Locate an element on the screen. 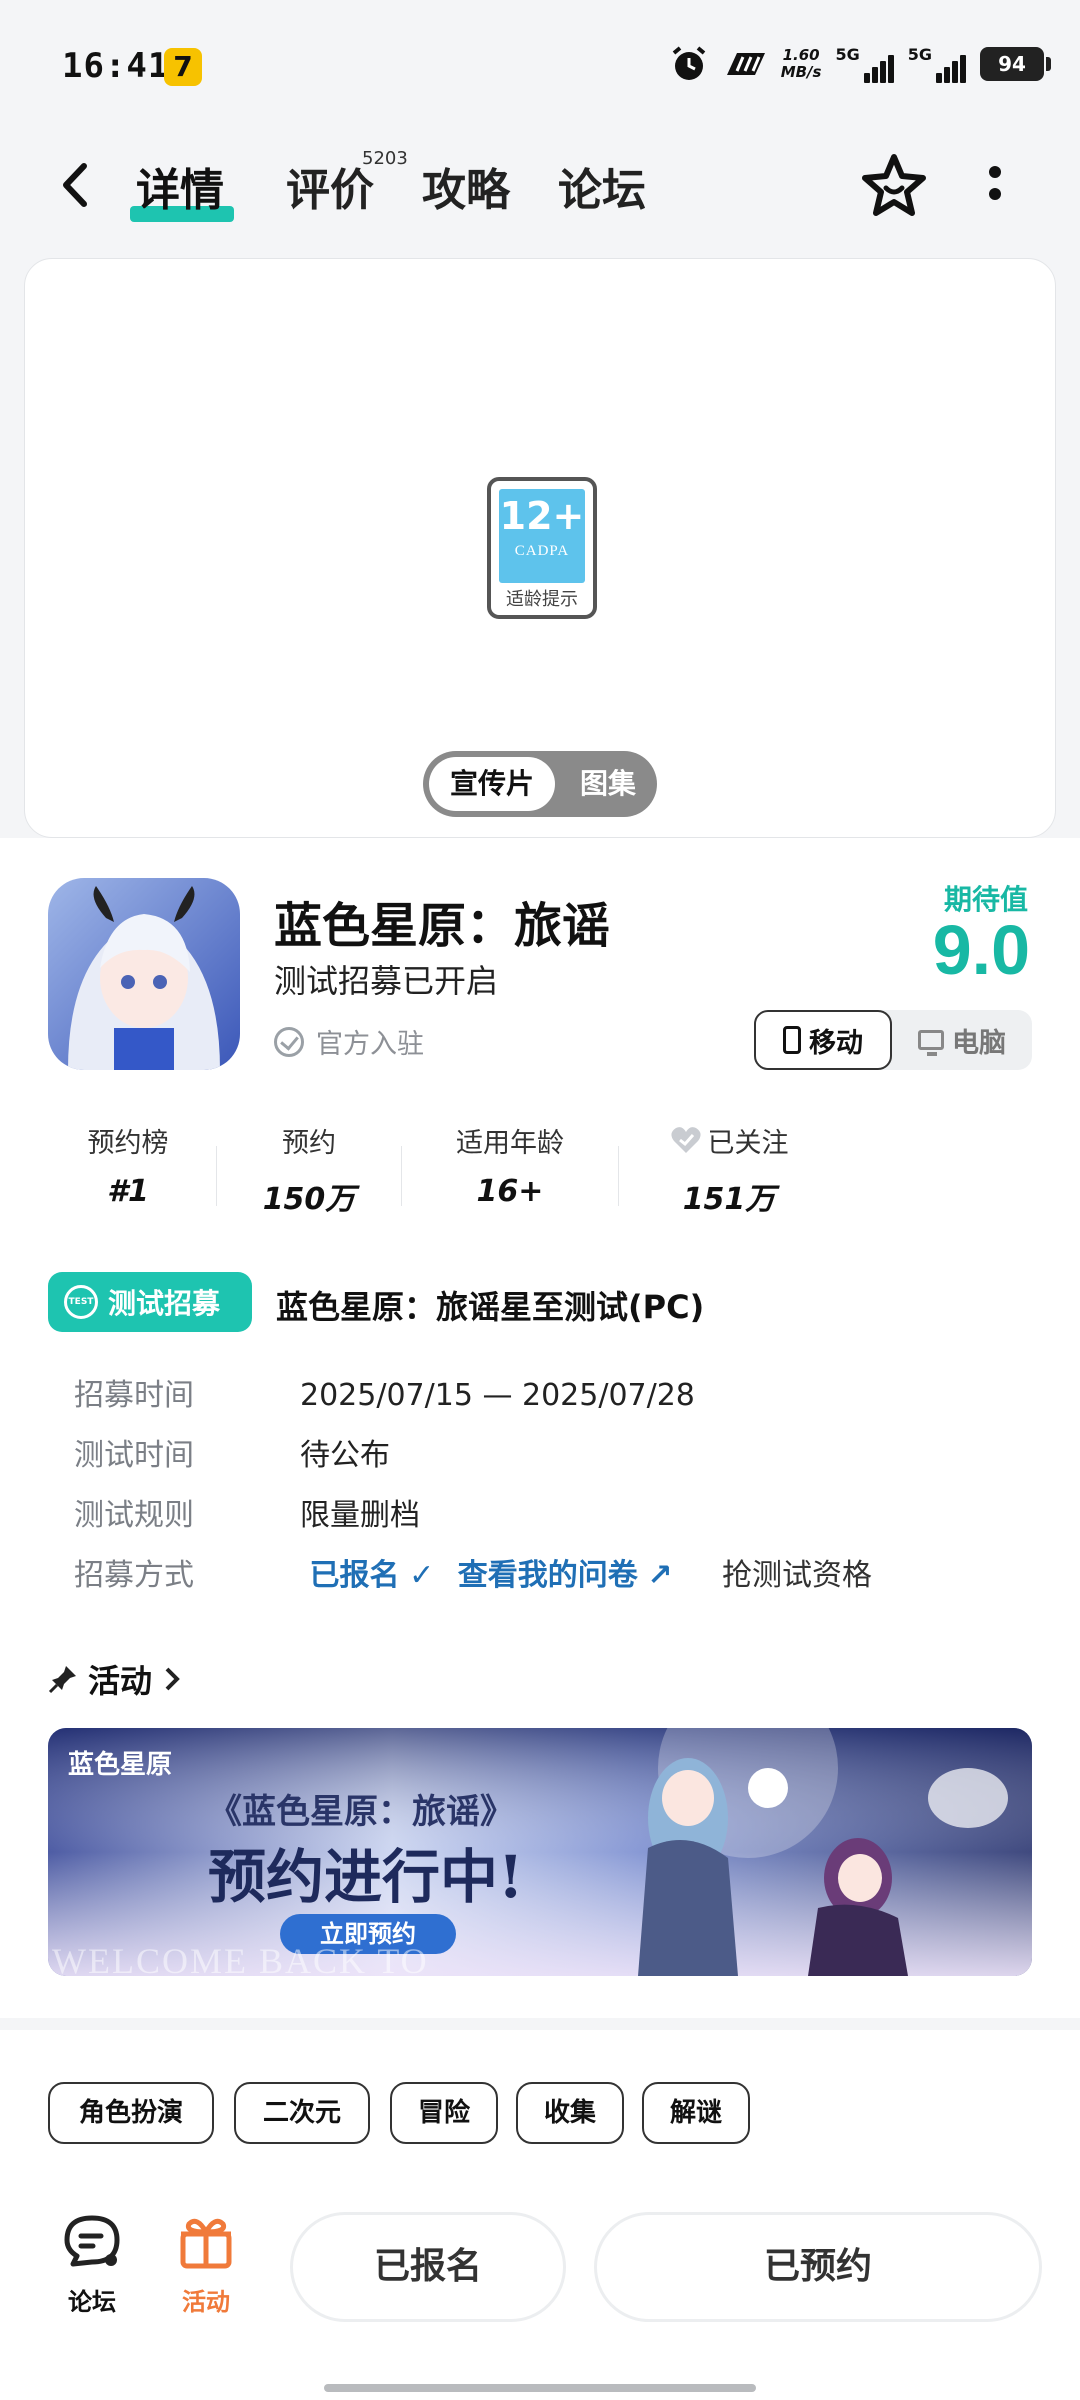  gift-icon is located at coordinates (206, 2243).